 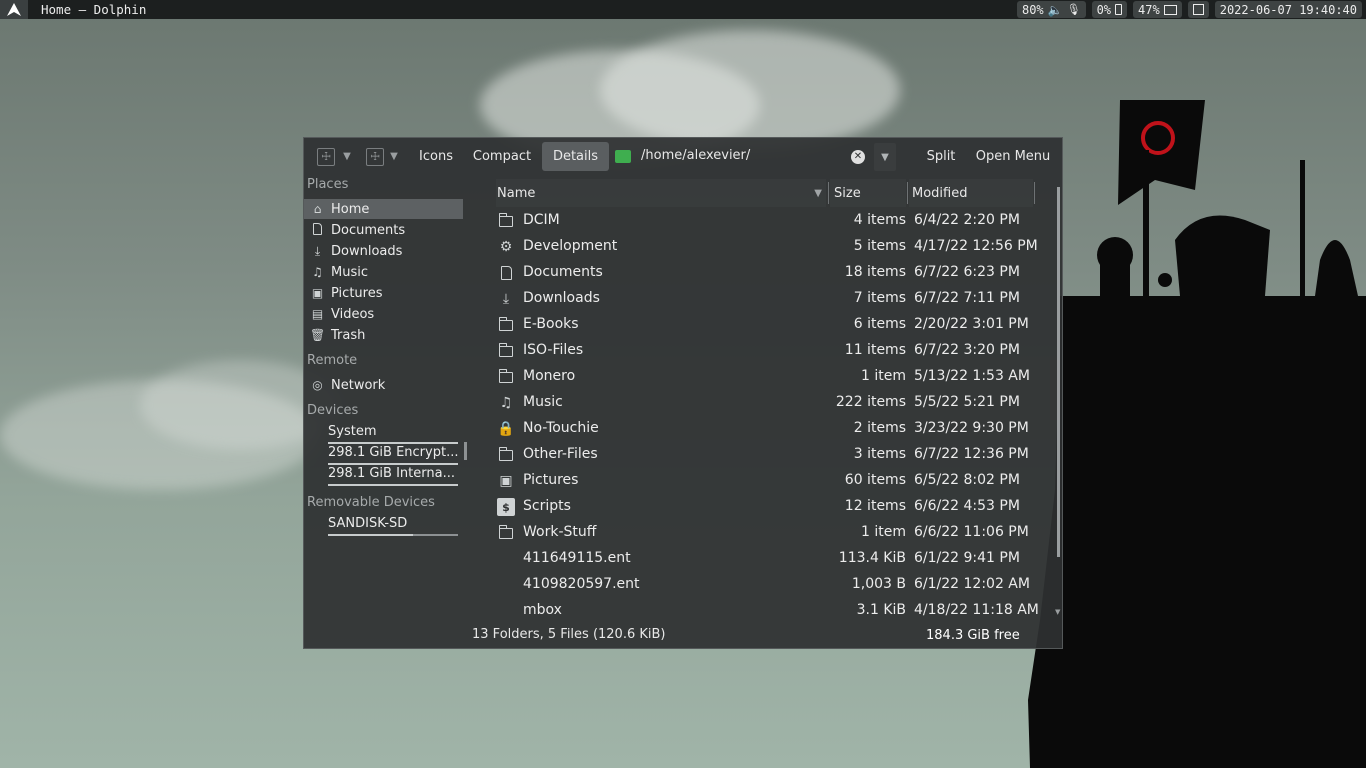 I want to click on file-size: 4 items, so click(x=879, y=220).